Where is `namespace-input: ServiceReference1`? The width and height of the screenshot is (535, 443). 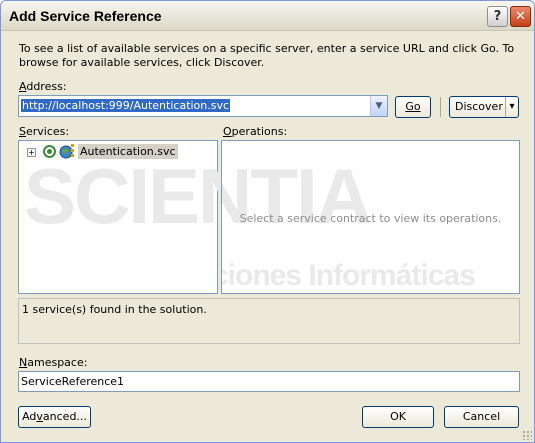
namespace-input: ServiceReference1 is located at coordinates (269, 381).